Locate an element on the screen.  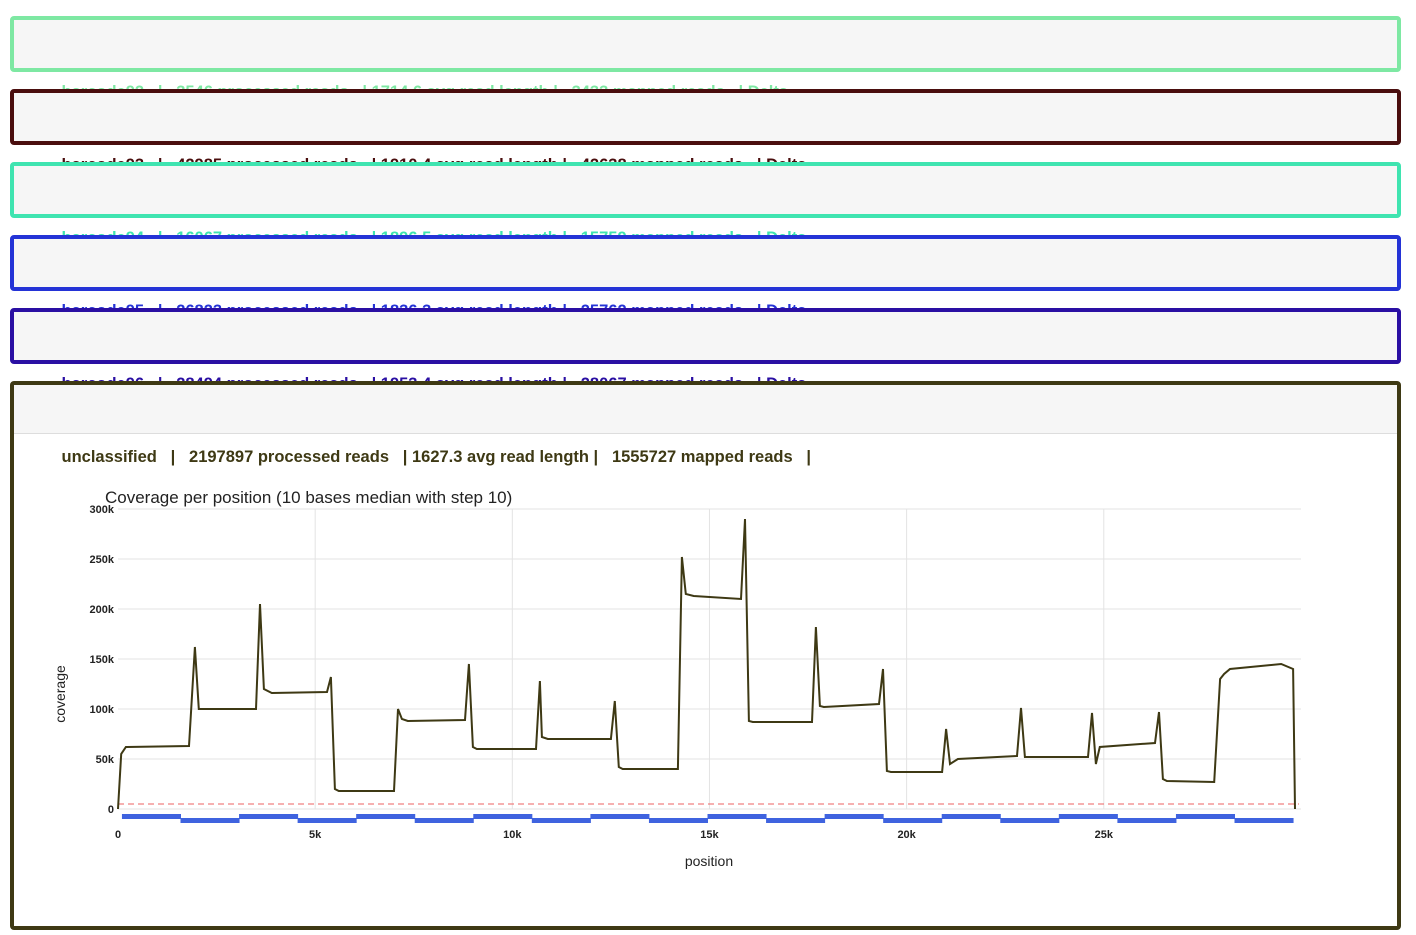
y-axis-ticks: 0 50k 100k 150k 200k 250k 300k is located at coordinates (102, 660).